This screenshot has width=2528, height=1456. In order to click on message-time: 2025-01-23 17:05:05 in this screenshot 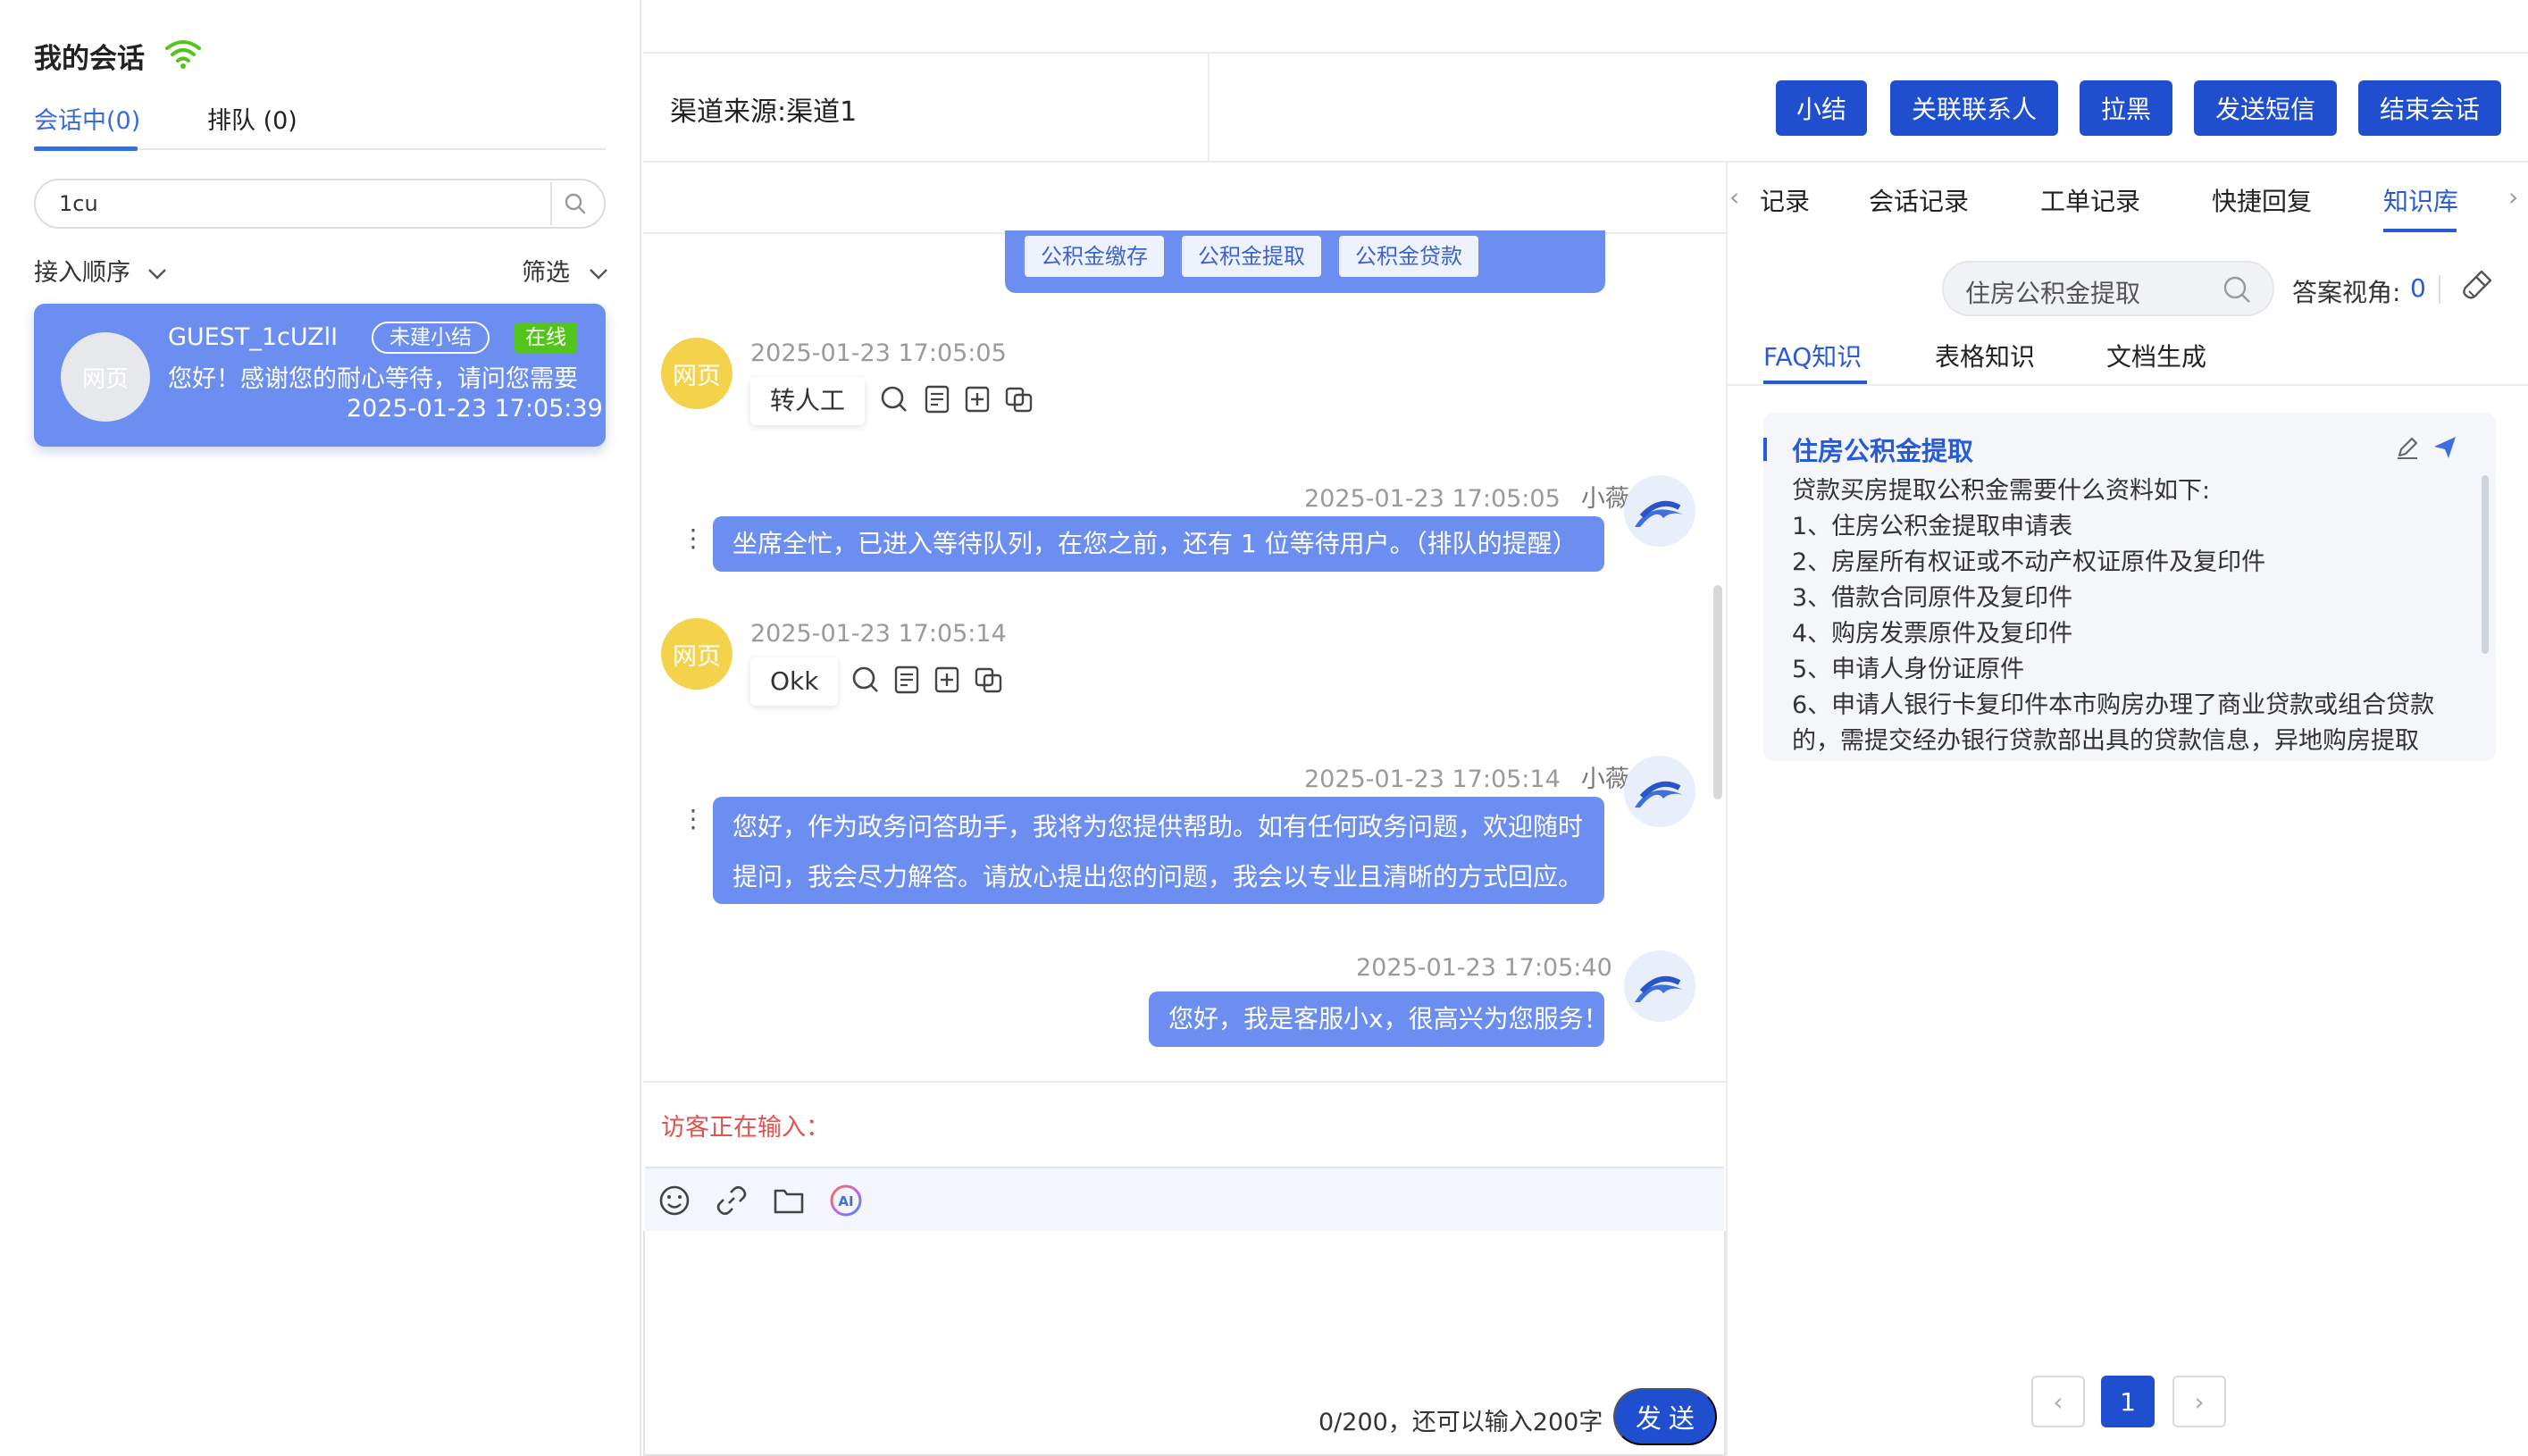, I will do `click(878, 353)`.